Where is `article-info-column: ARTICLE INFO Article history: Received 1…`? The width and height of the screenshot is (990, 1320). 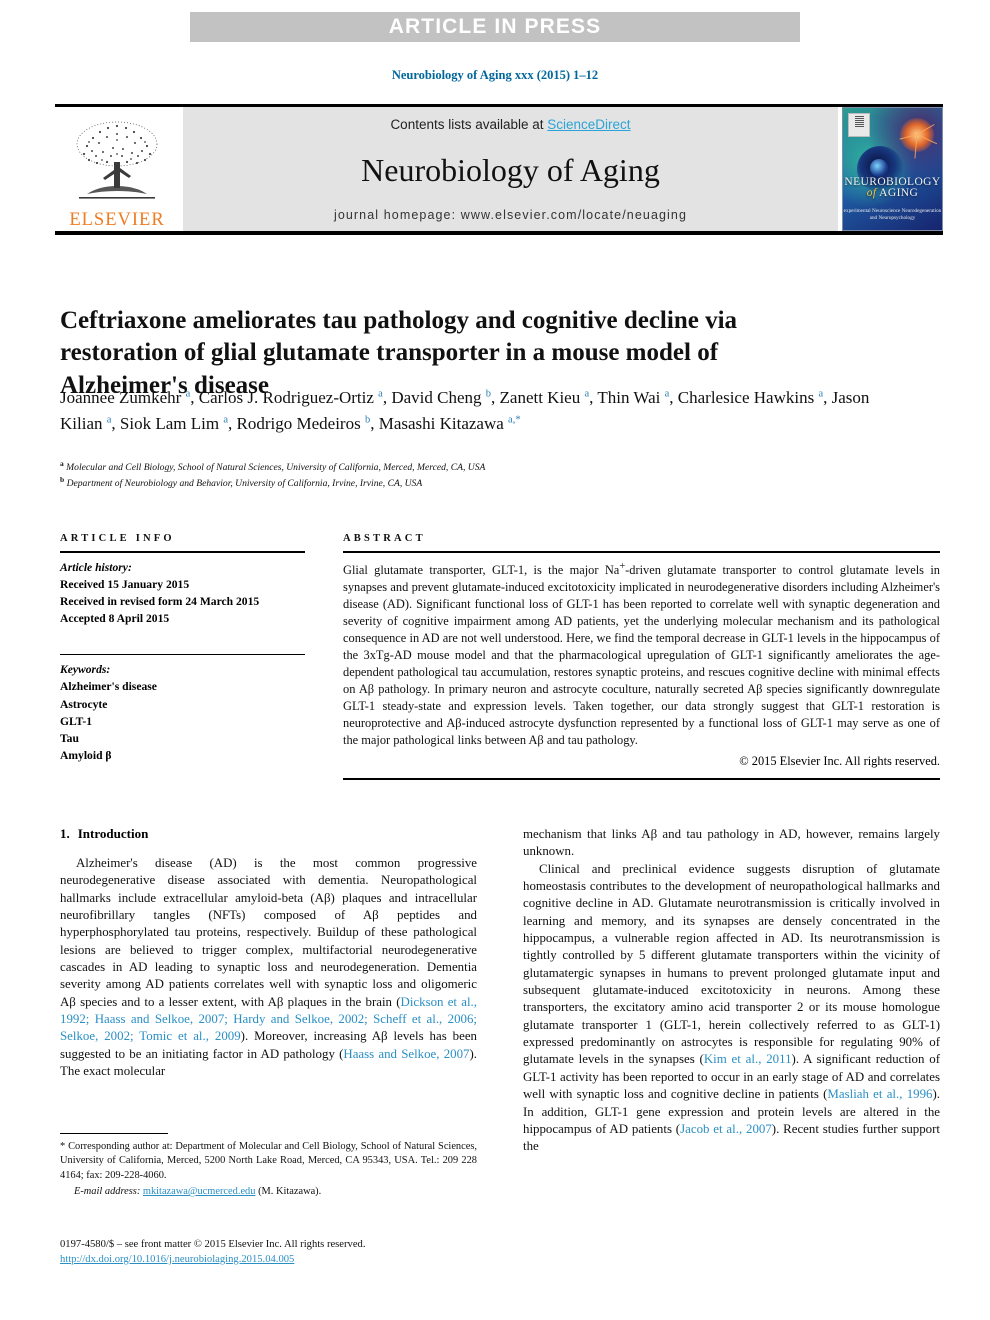
article-info-column: ARTICLE INFO Article history: Received 1… is located at coordinates (182, 656).